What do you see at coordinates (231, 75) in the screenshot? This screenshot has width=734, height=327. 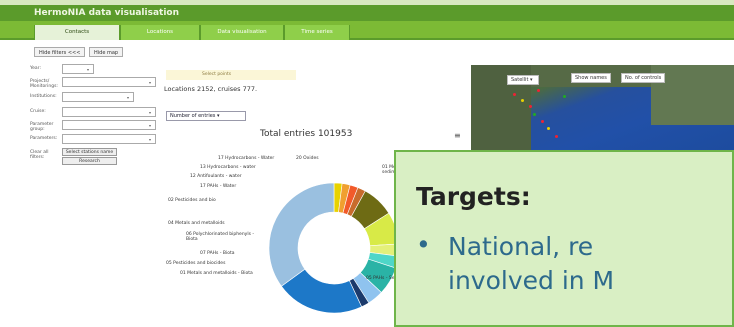 I see `select-points-note: Select points` at bounding box center [231, 75].